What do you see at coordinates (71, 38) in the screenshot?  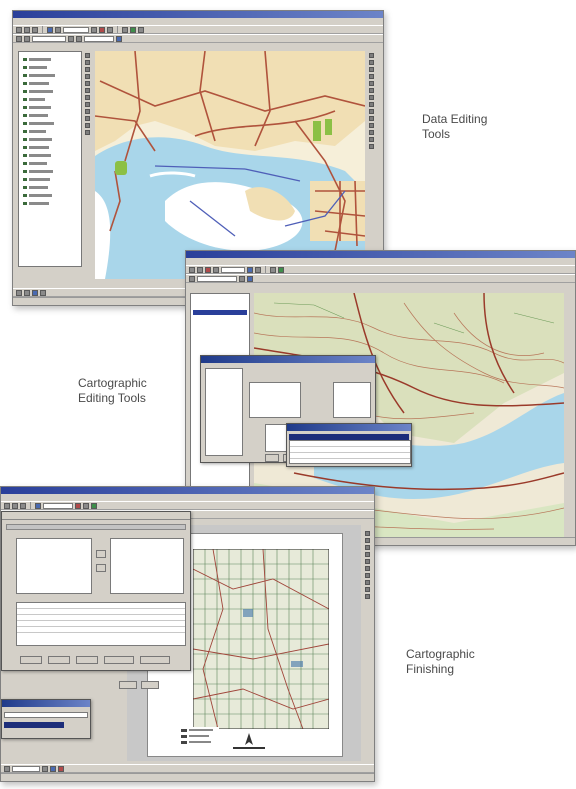 I see `split-icon` at bounding box center [71, 38].